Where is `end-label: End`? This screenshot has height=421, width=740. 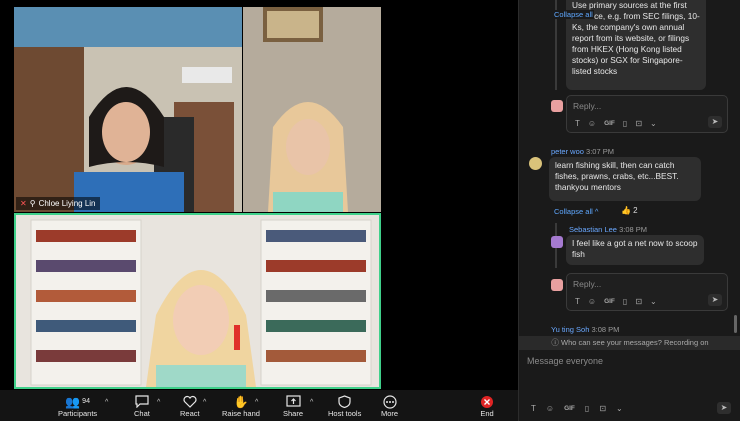
end-label: End is located at coordinates (487, 413).